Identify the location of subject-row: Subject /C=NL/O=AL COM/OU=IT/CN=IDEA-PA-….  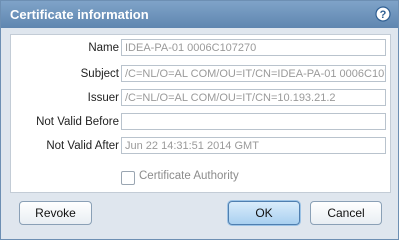
(200, 75).